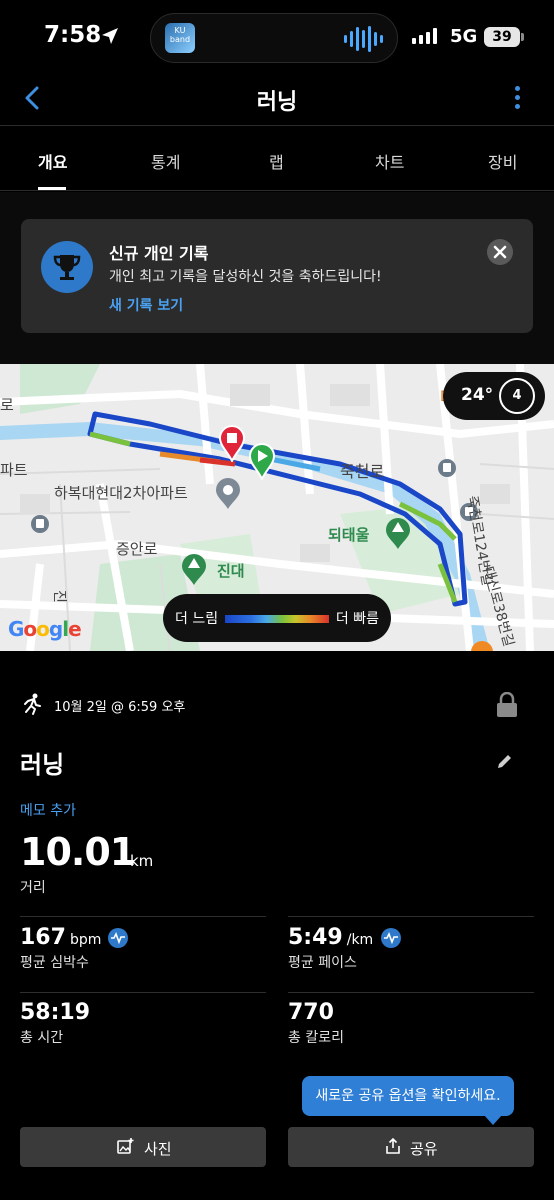  Describe the element at coordinates (54, 963) in the screenshot. I see `stat-label: 평균 심박수` at that location.